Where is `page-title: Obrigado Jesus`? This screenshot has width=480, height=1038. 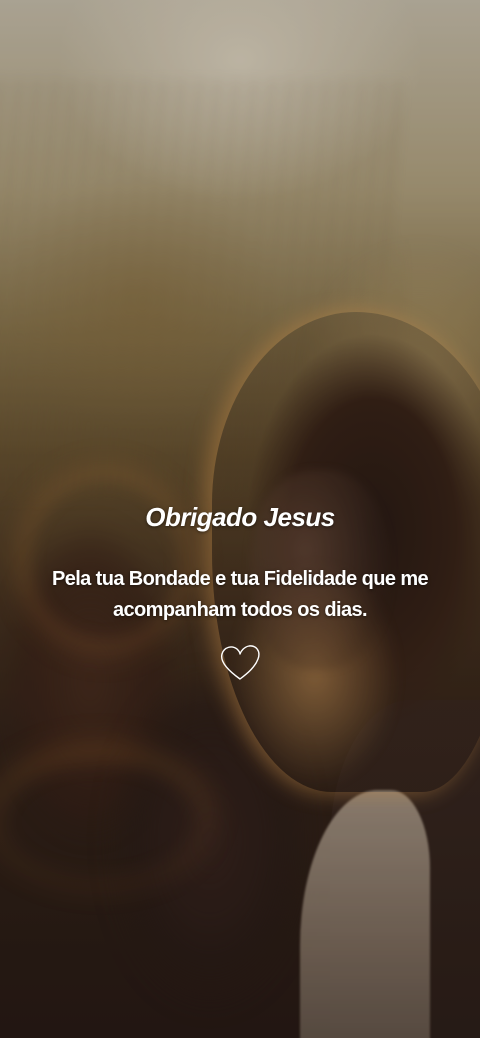
page-title: Obrigado Jesus is located at coordinates (240, 517).